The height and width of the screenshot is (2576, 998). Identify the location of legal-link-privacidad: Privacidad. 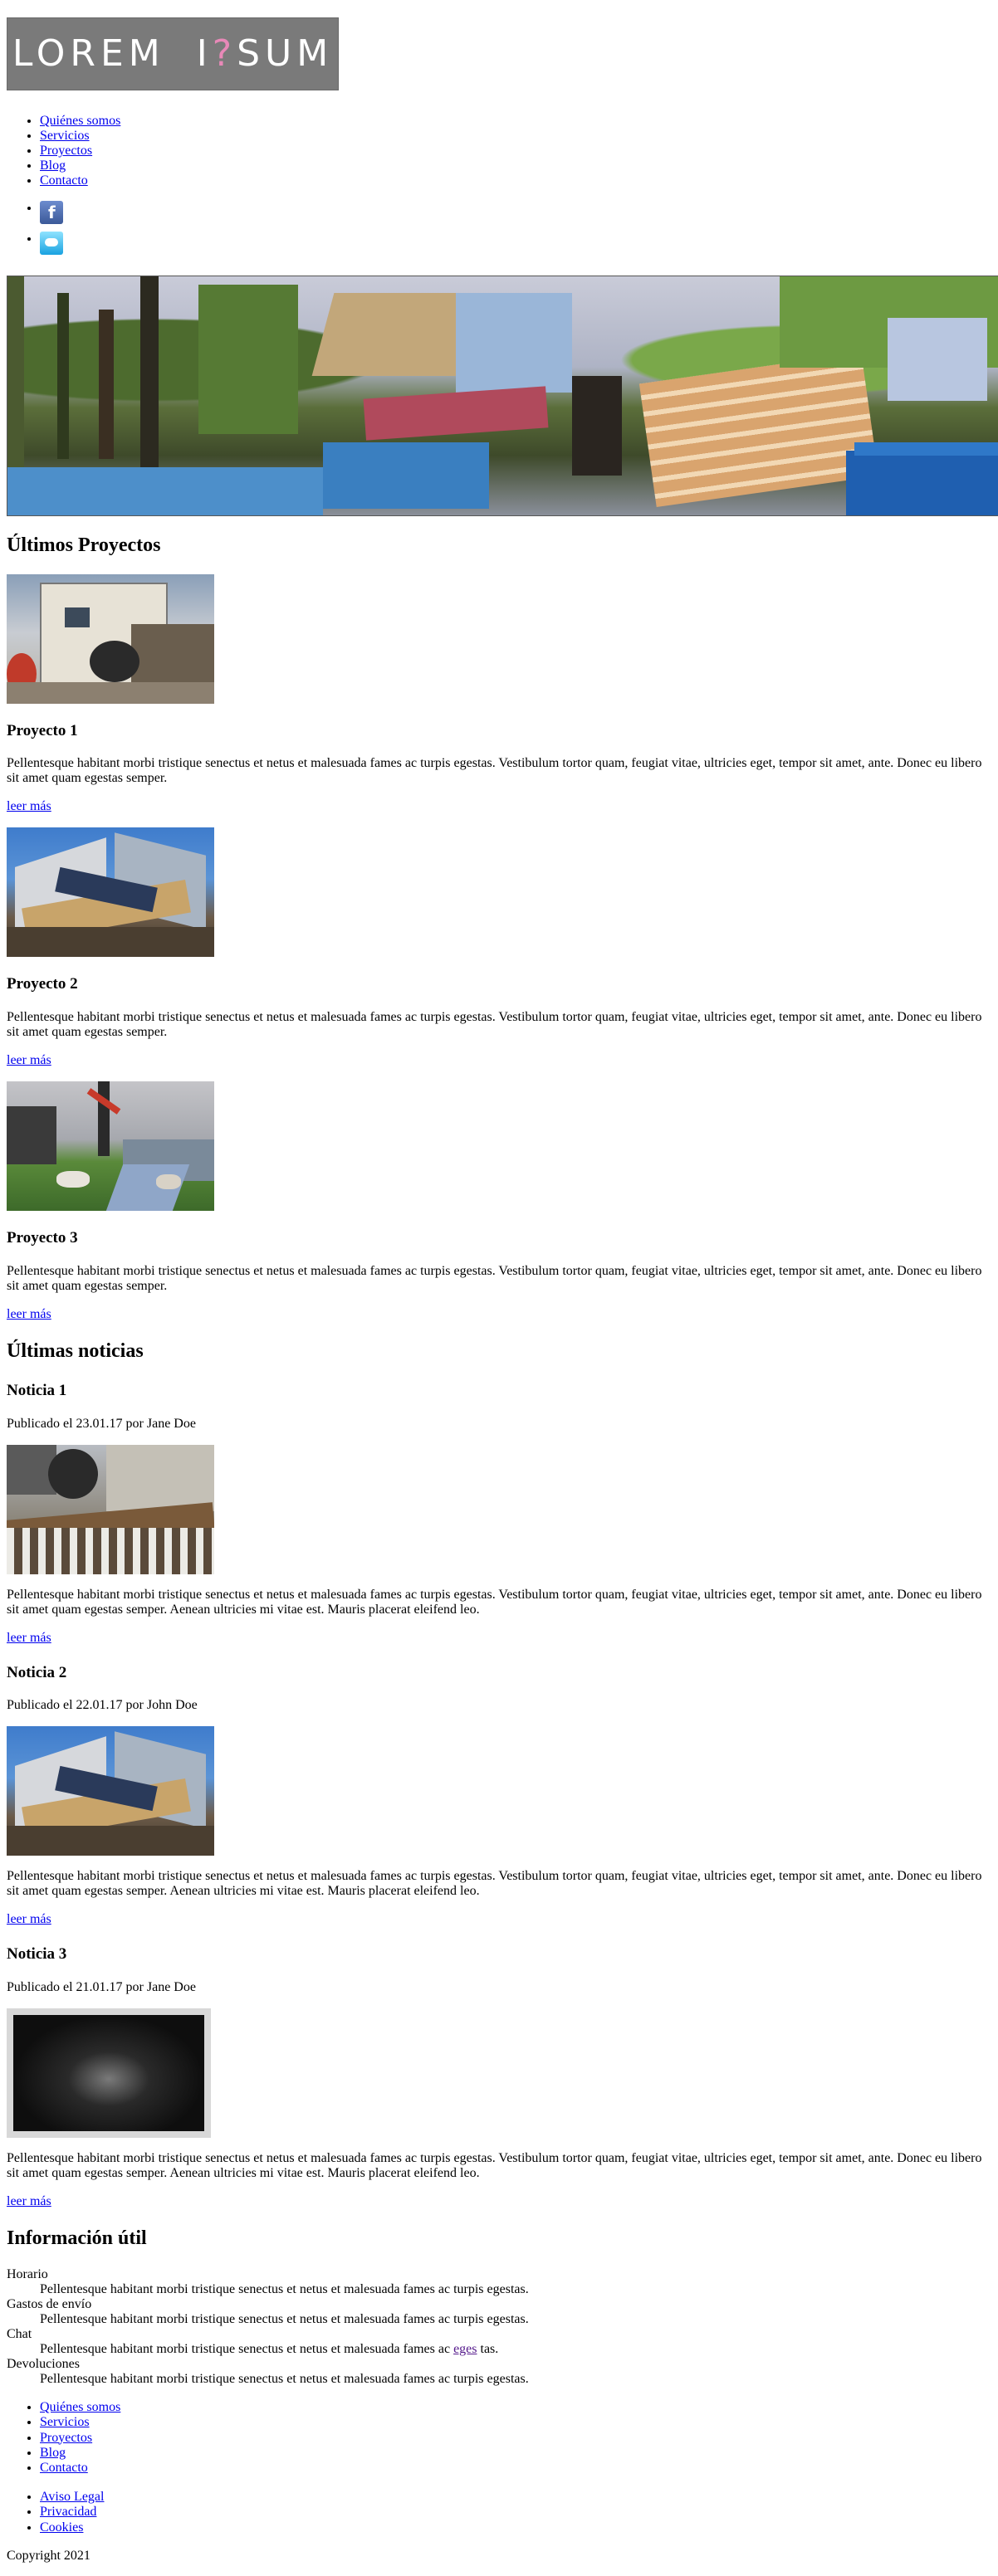
(68, 2512).